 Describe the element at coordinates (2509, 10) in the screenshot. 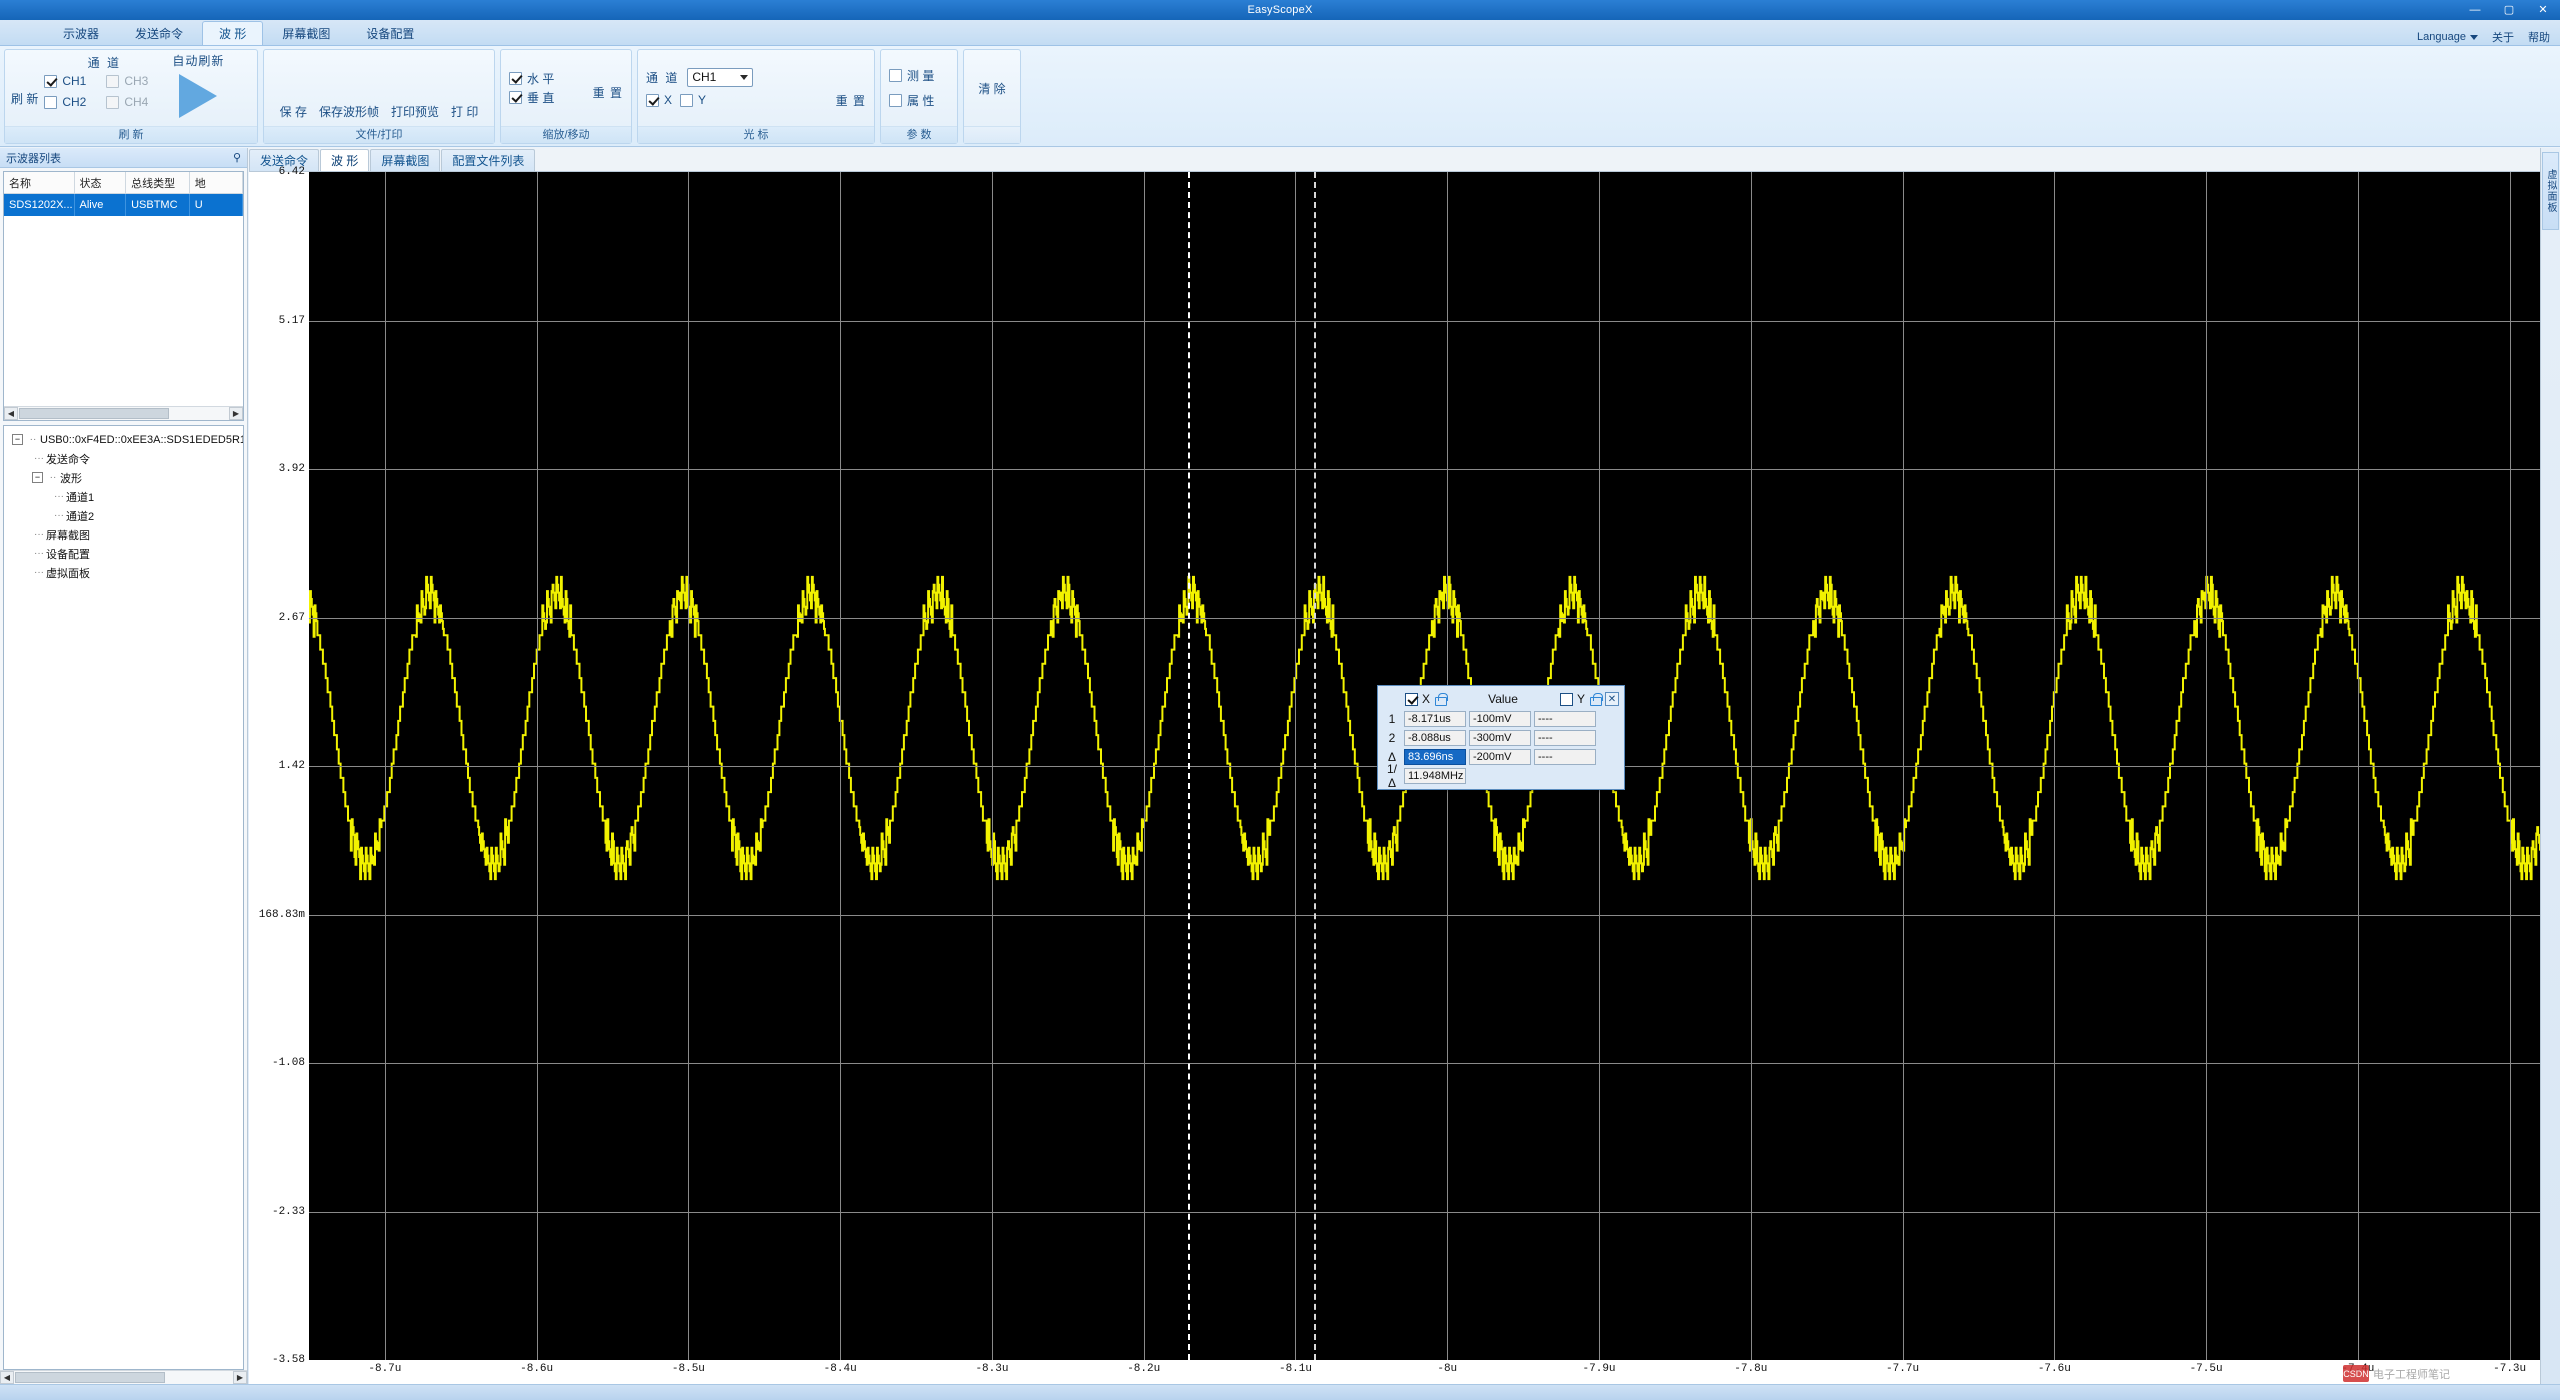

I see `maximize-button: ▢` at that location.